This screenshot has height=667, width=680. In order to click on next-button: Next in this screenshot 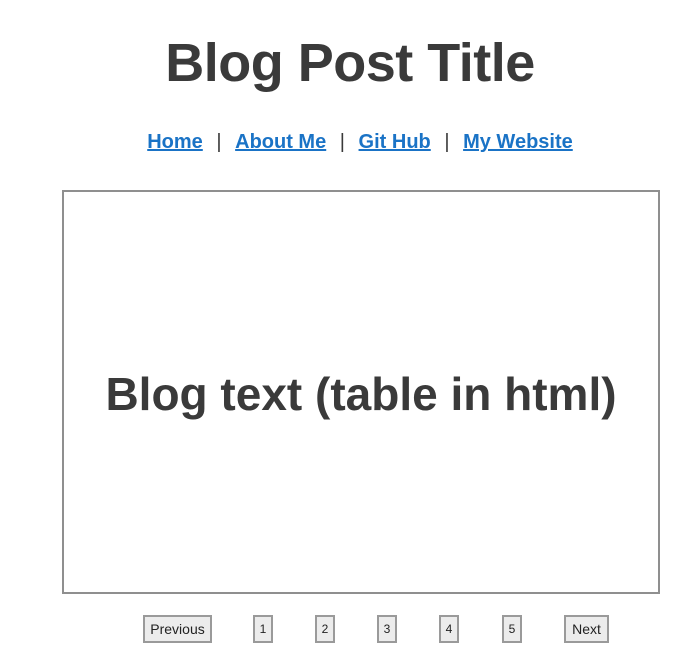, I will do `click(586, 629)`.